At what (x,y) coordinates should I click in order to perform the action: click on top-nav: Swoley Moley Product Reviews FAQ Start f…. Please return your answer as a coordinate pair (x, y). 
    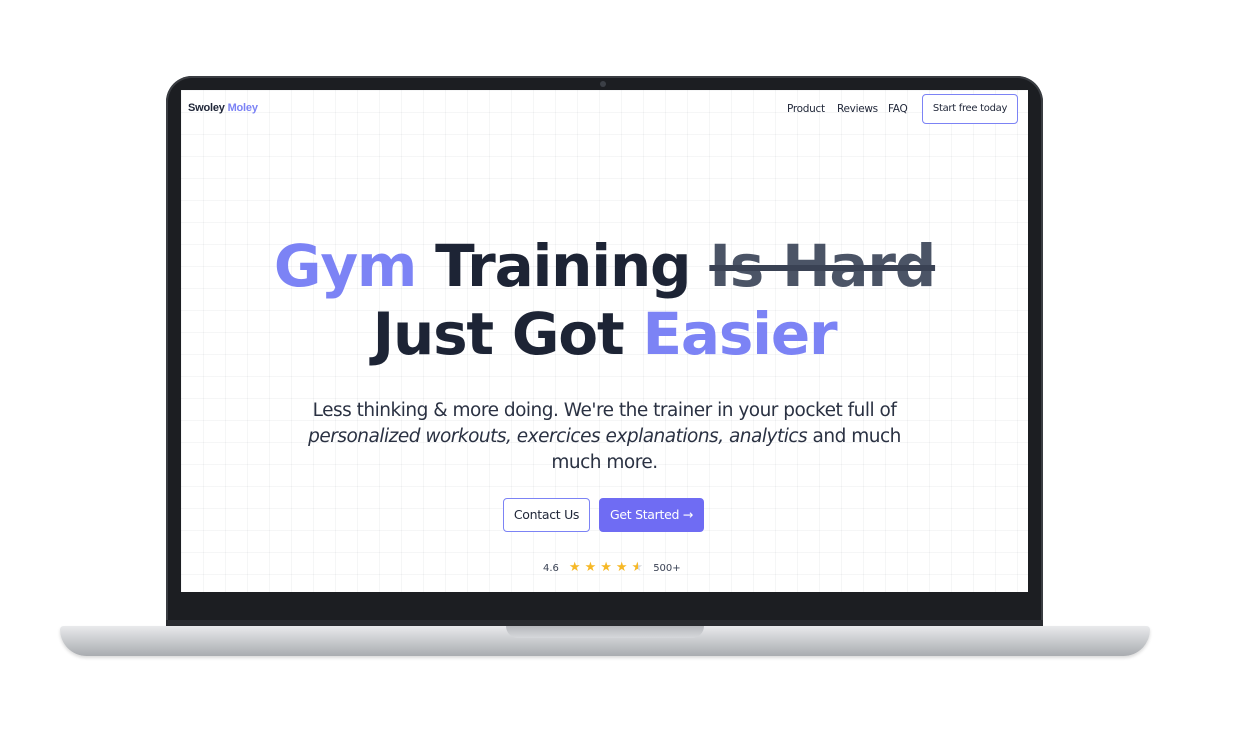
    Looking at the image, I should click on (604, 110).